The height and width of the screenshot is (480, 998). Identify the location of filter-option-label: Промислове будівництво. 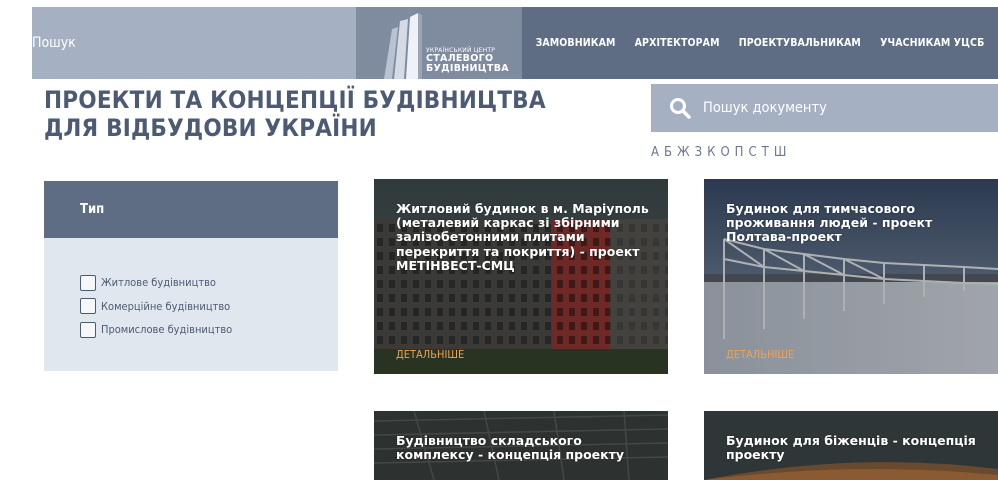
(167, 330).